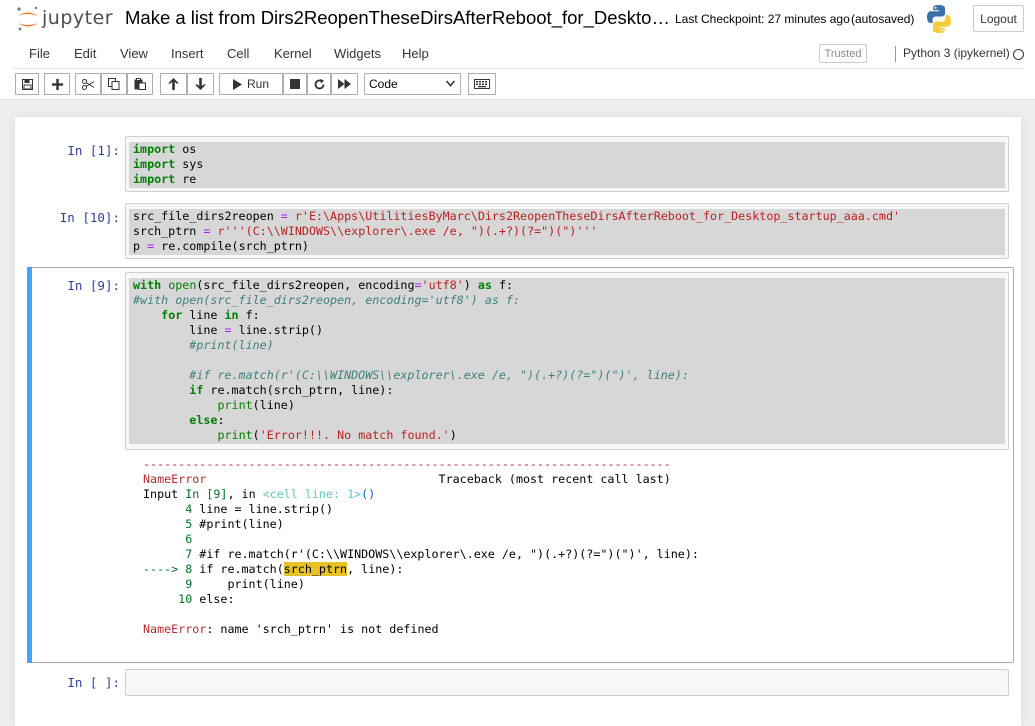 This screenshot has width=1035, height=726. I want to click on traceback-line: Input In [9], in <cell line: 1>(), so click(259, 494).